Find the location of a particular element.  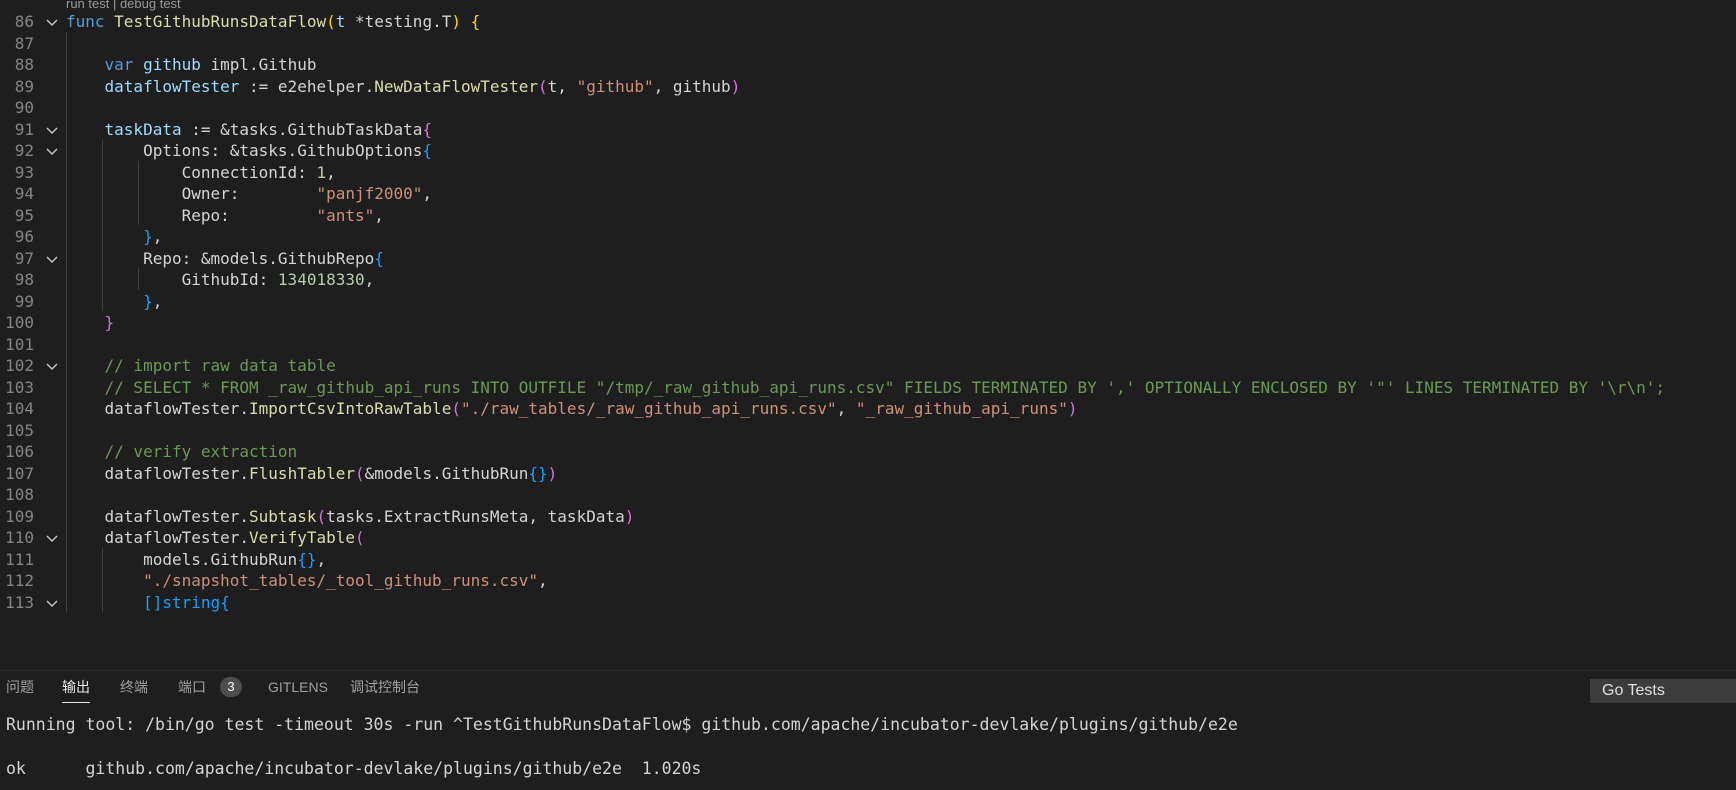

code-text: []string{ is located at coordinates (186, 602).